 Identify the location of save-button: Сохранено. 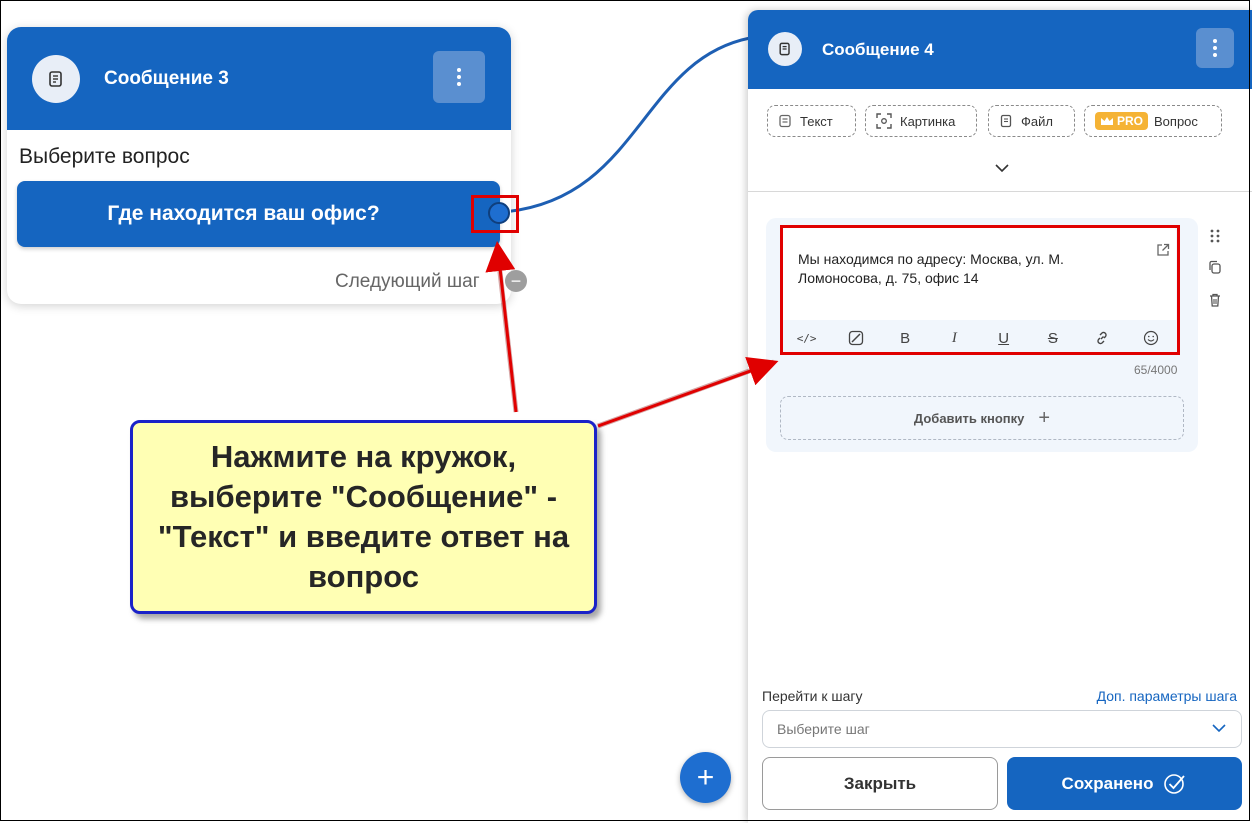
(1124, 783).